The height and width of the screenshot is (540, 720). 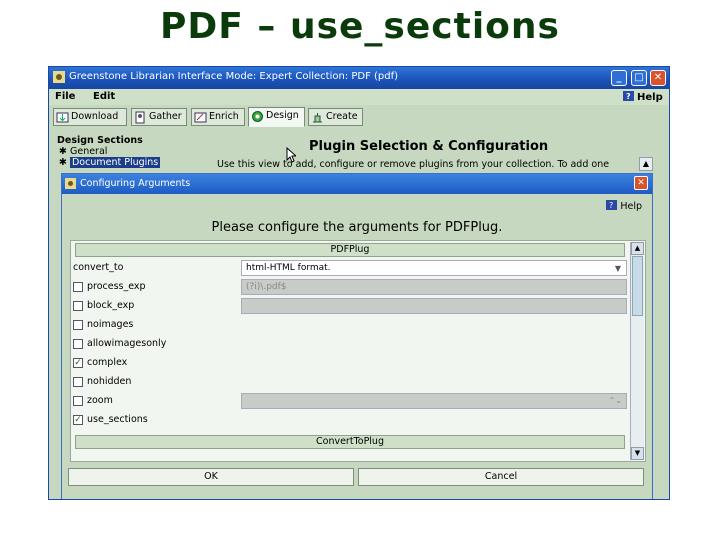 I want to click on arg-row-zoom: zoom ⌃⌄, so click(x=349, y=401).